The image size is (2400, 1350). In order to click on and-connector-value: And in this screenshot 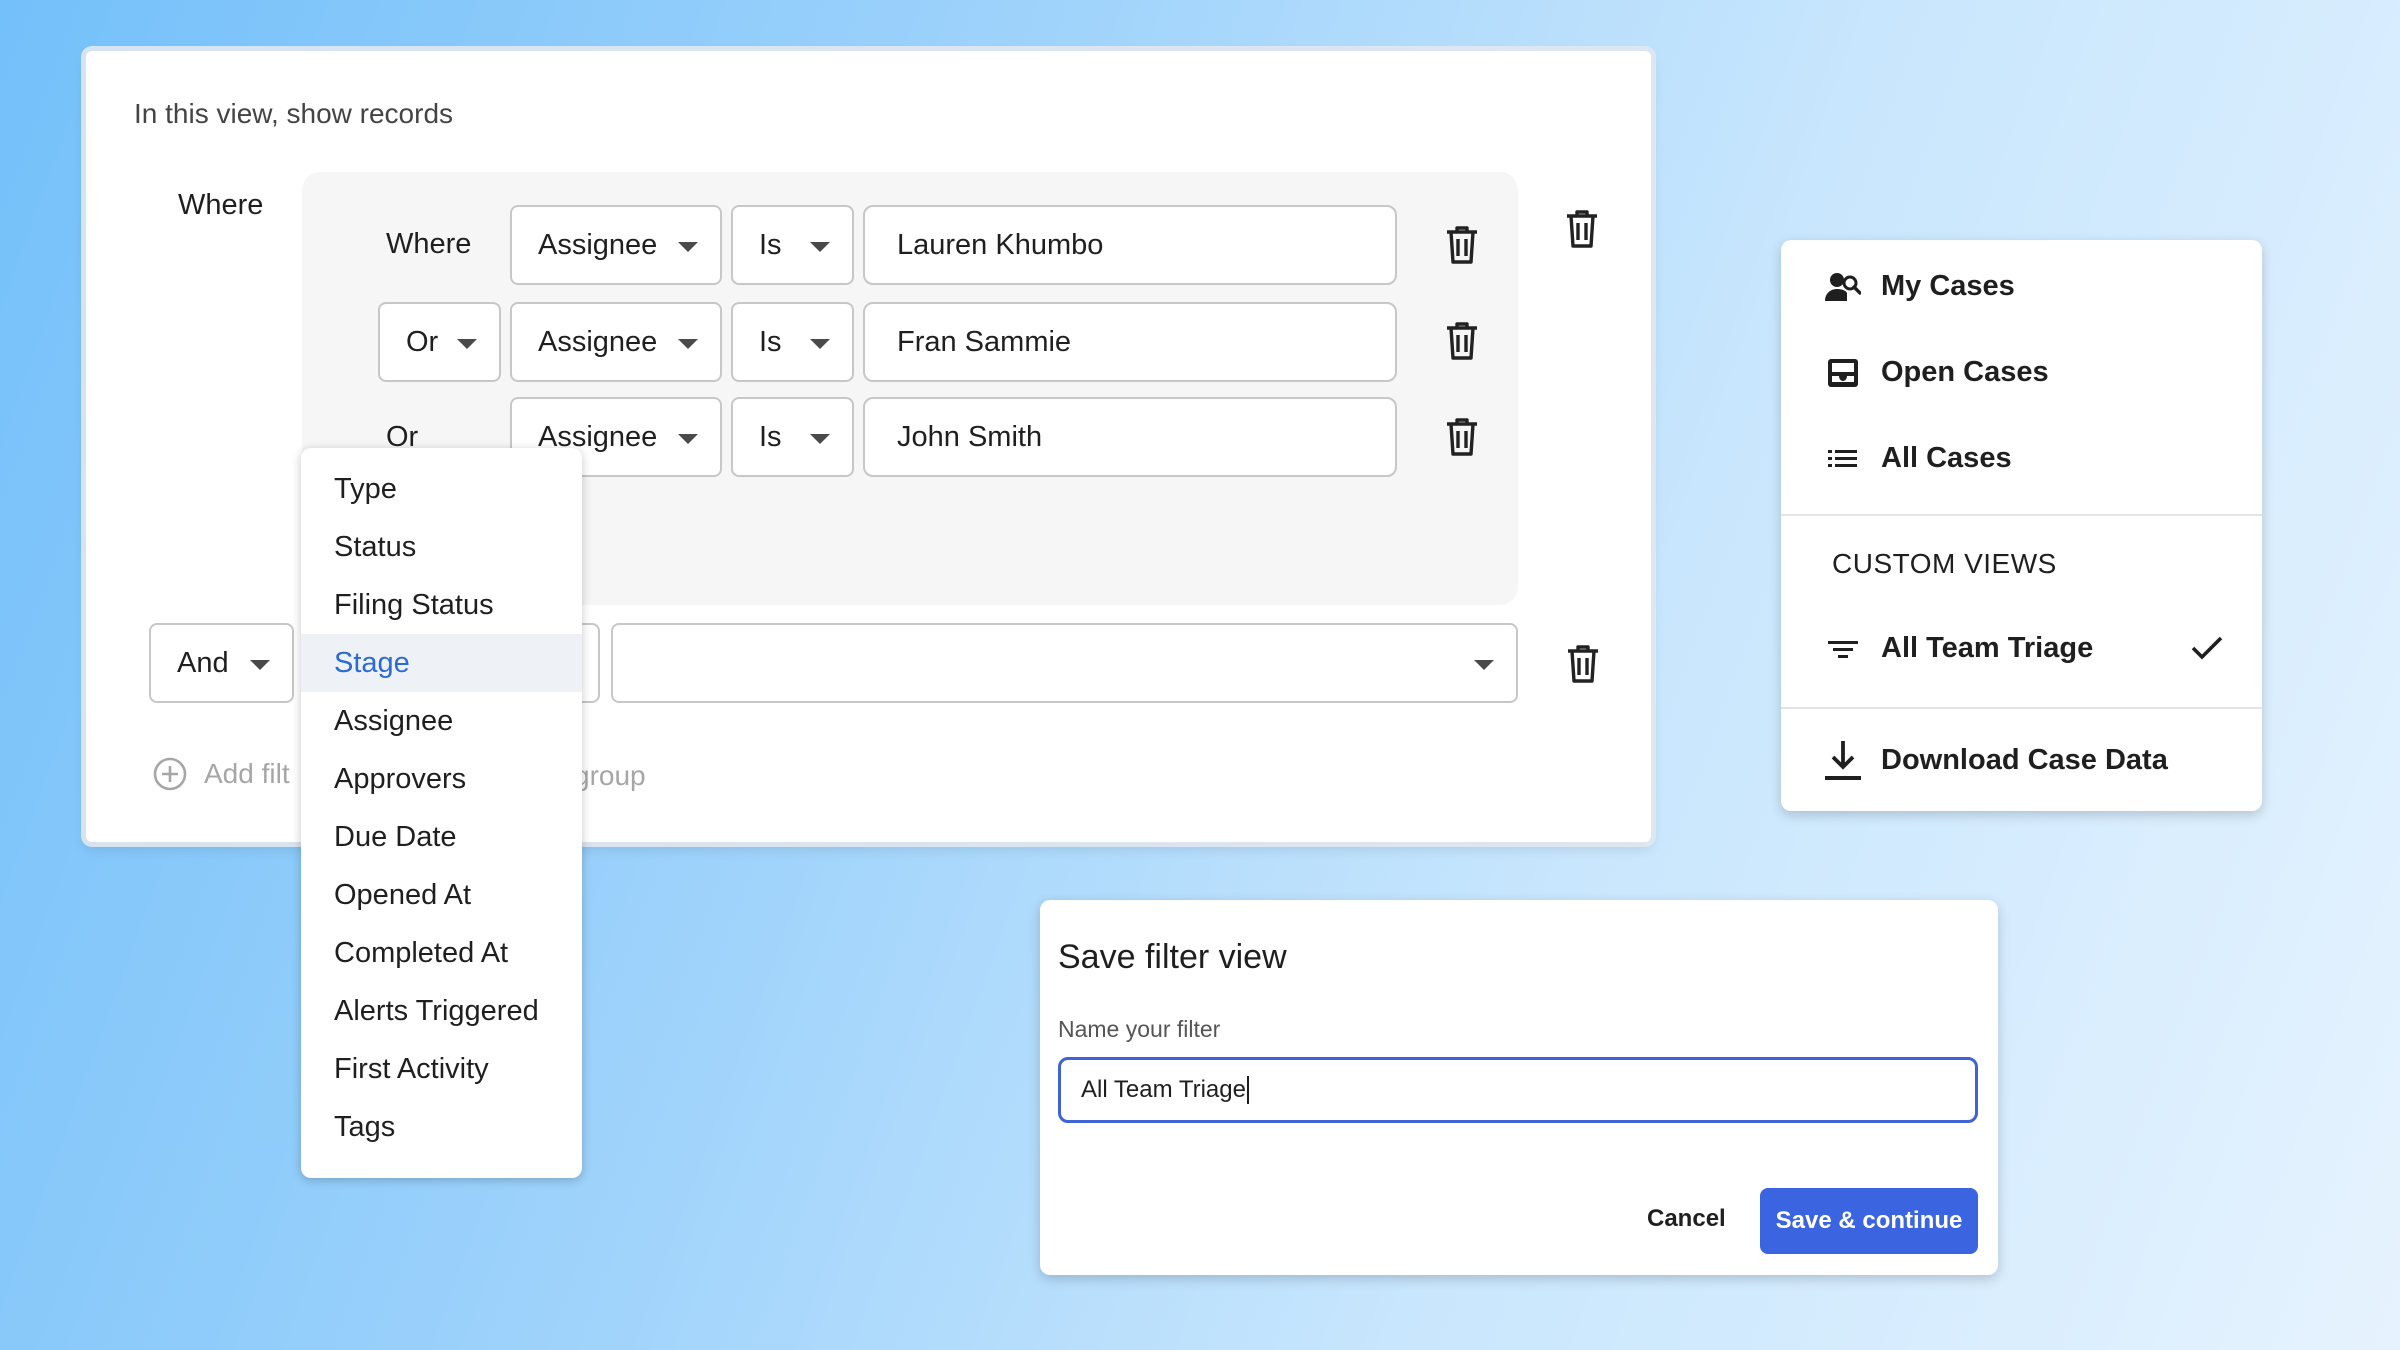, I will do `click(203, 662)`.